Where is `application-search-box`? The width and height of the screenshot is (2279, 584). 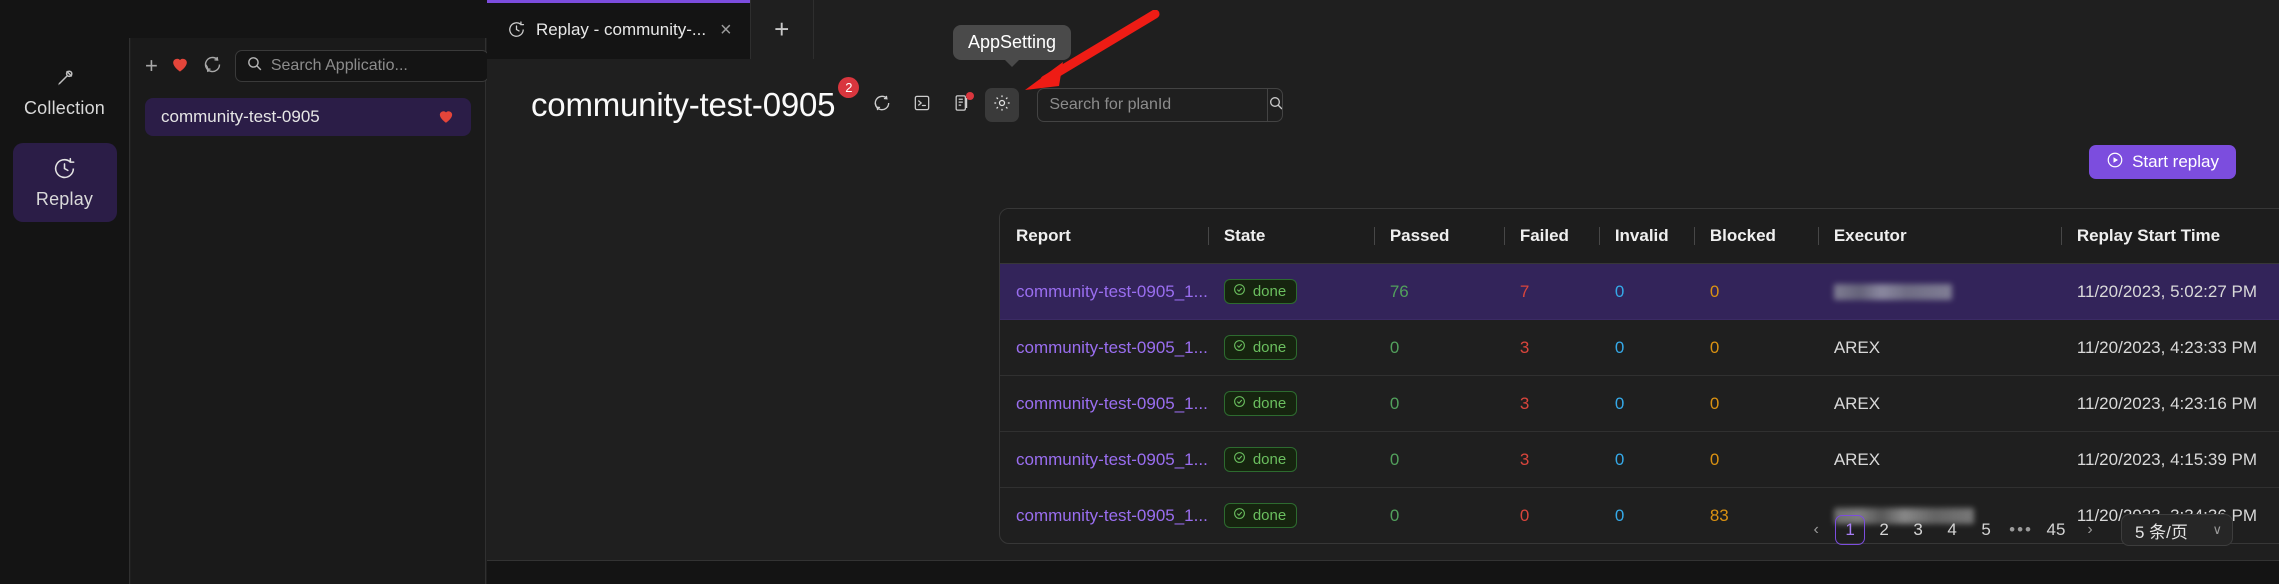 application-search-box is located at coordinates (361, 66).